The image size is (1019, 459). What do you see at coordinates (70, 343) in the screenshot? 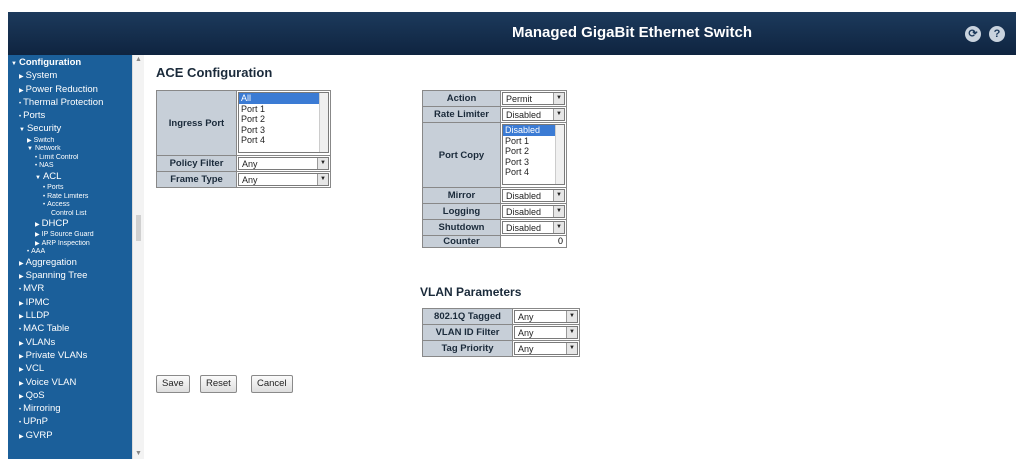
I see `sidebar-item: ▶ VLANs` at bounding box center [70, 343].